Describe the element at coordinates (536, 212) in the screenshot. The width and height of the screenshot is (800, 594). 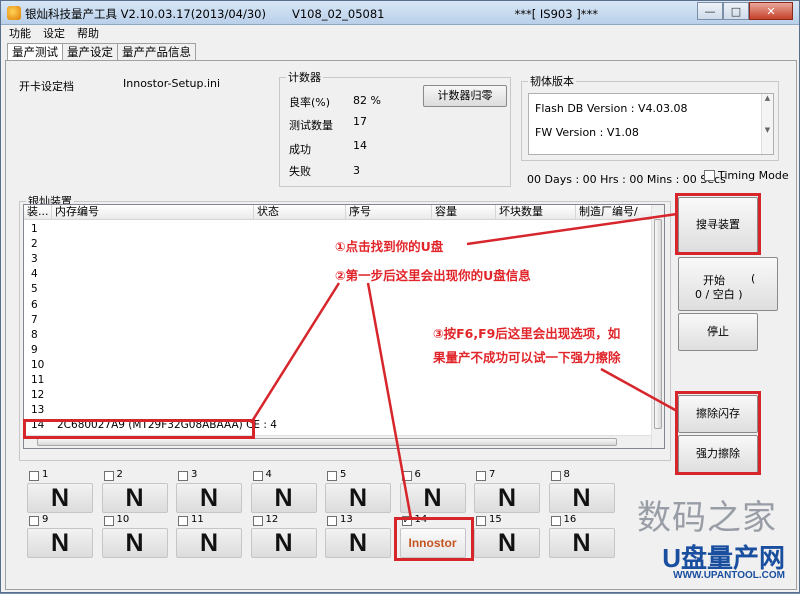
I see `col-bad-blocks: 坏块数量` at that location.